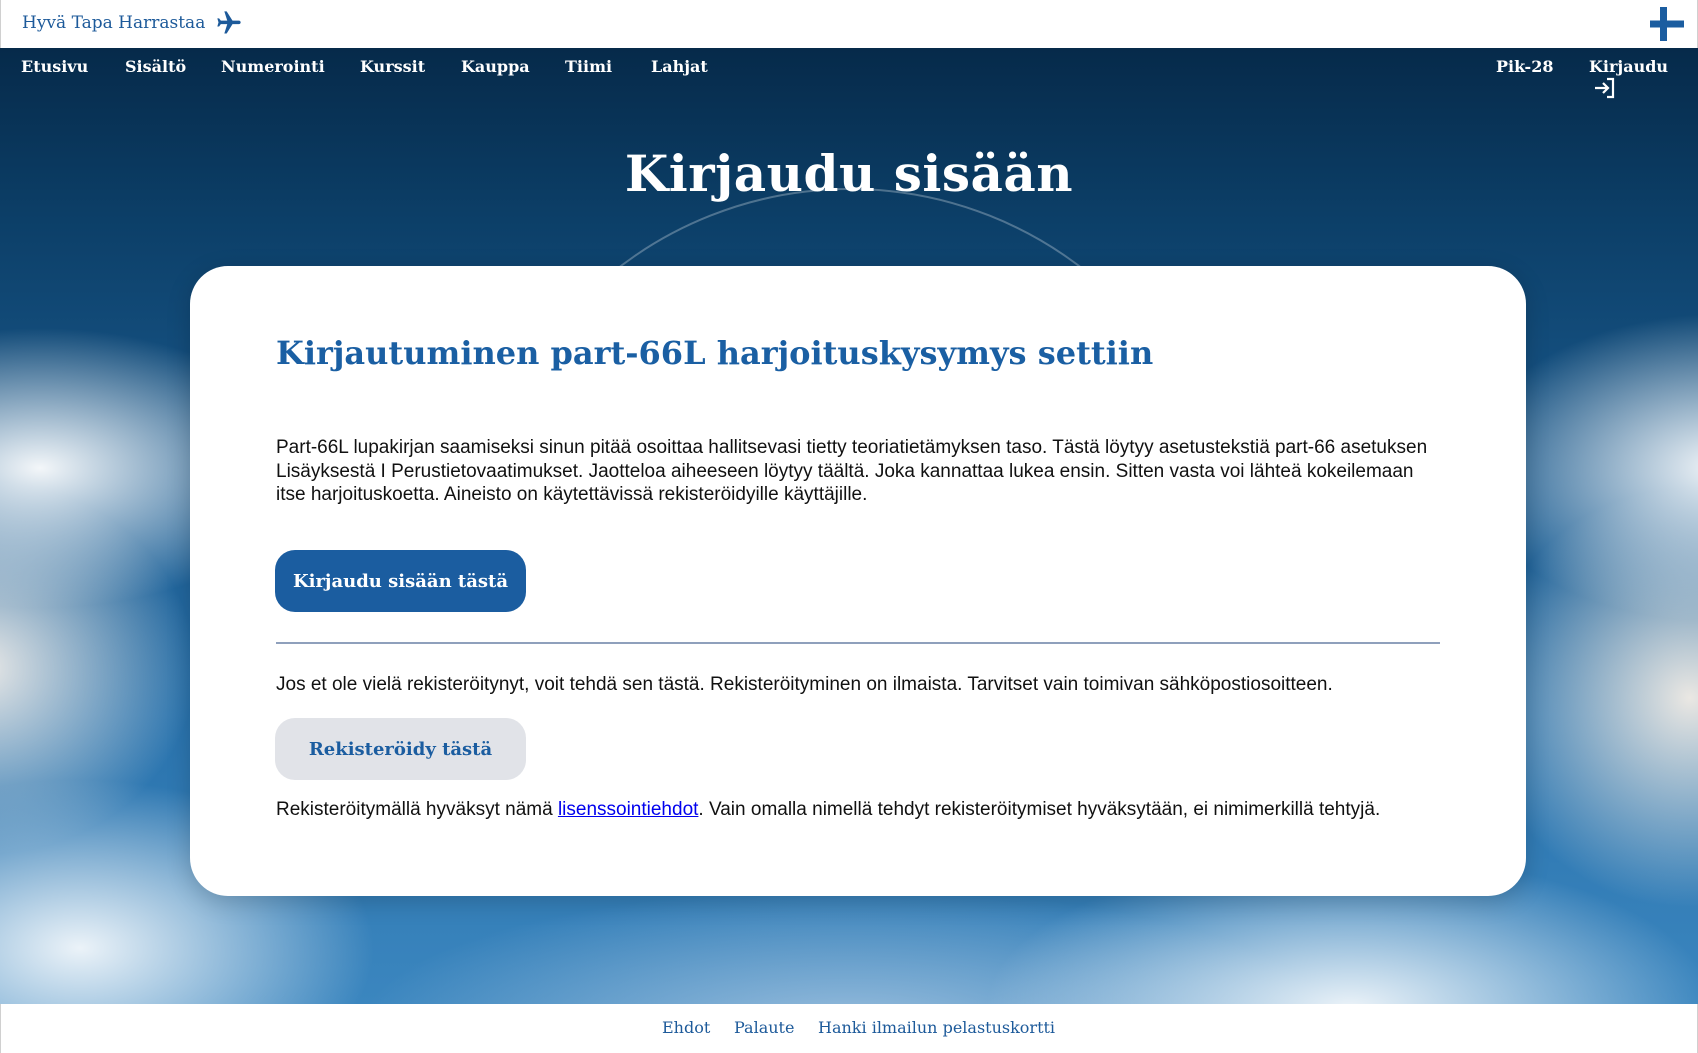  Describe the element at coordinates (400, 749) in the screenshot. I see `register-button: Rekisteröidy tästä` at that location.